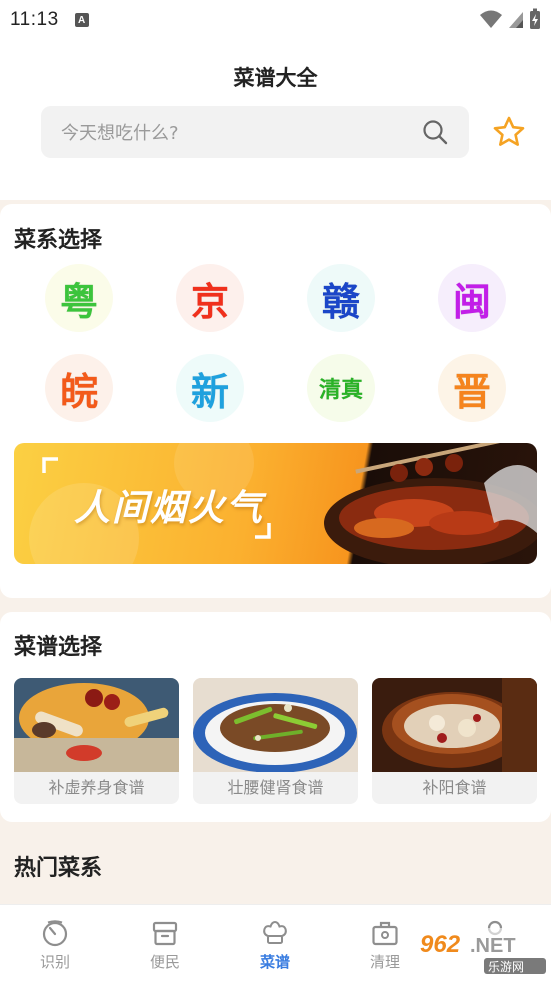  What do you see at coordinates (506, 967) in the screenshot?
I see `svg-text: 乐游网` at bounding box center [506, 967].